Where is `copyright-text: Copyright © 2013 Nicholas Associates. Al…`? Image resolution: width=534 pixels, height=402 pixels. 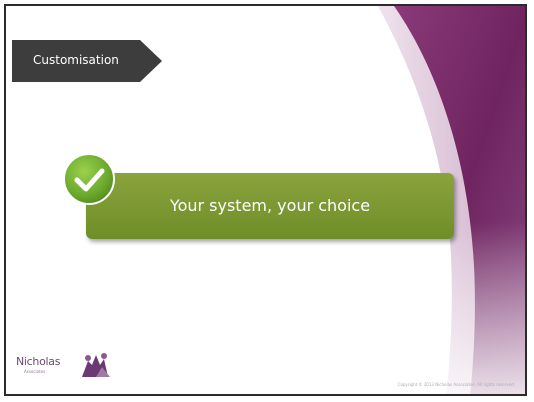
copyright-text: Copyright © 2013 Nicholas Associates. Al… is located at coordinates (456, 384).